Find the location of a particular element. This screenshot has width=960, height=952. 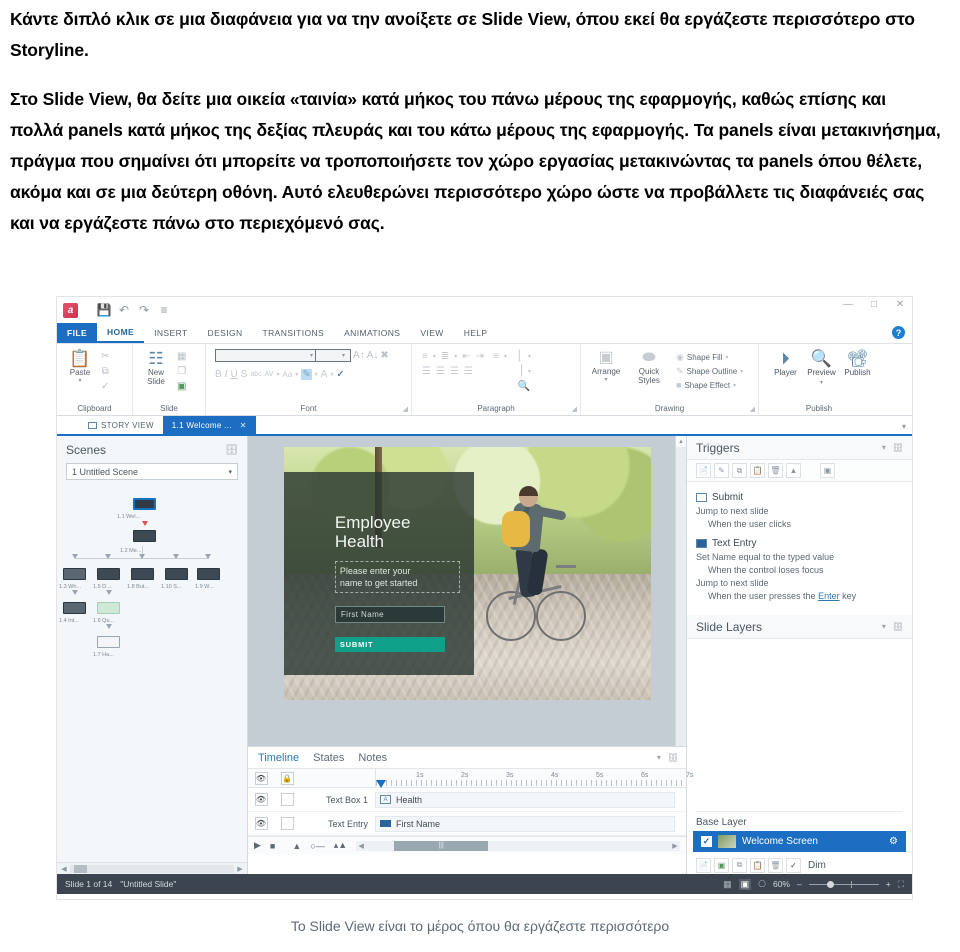

copy-icon: ⧉ is located at coordinates (105, 372).